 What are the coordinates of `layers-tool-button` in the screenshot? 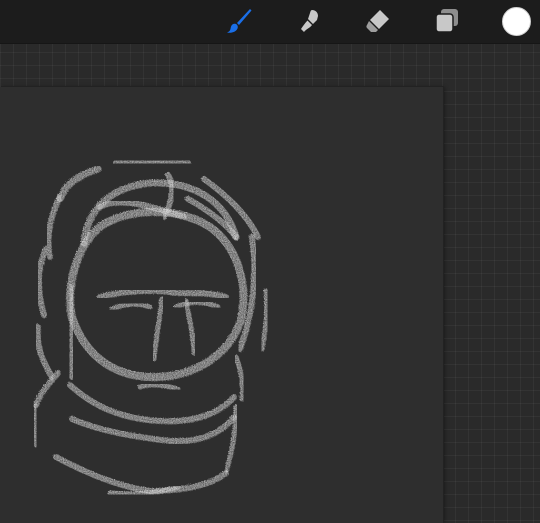 It's located at (447, 21).